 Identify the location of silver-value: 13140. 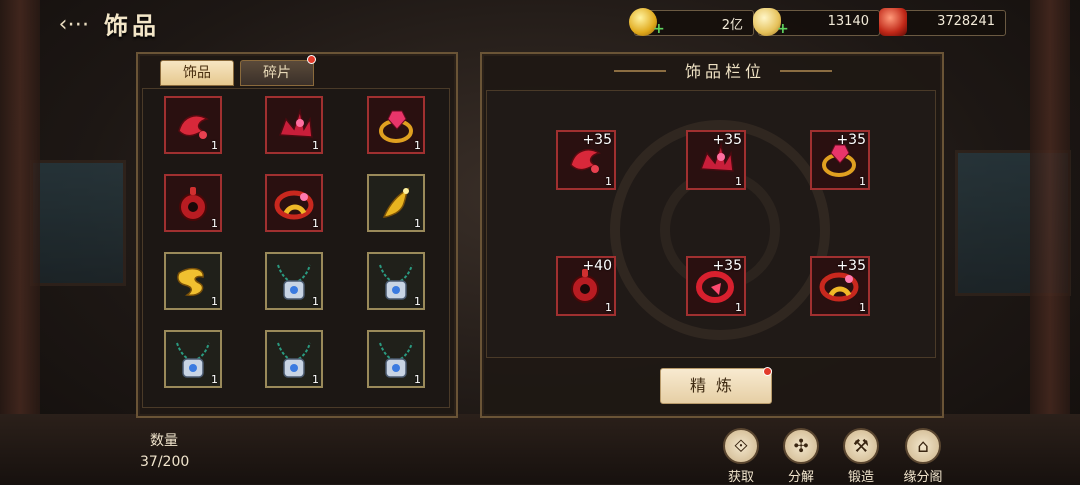
(848, 21).